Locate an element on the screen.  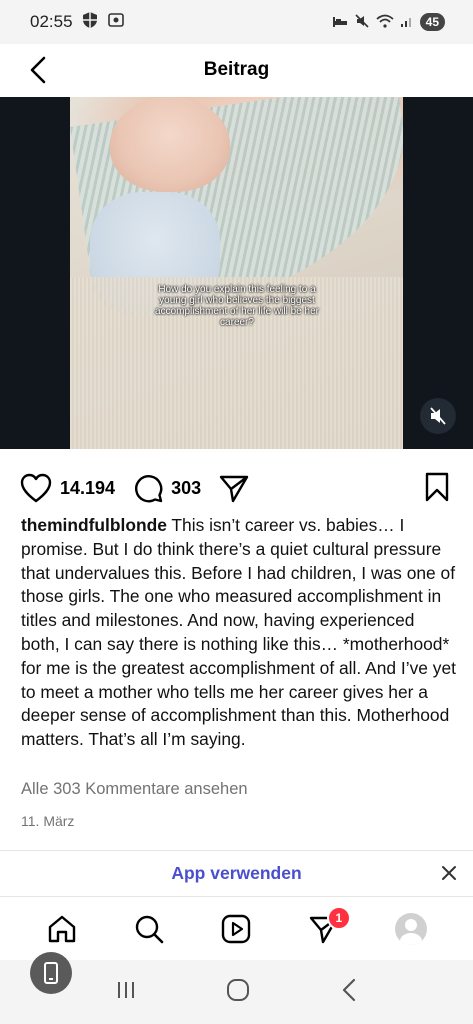
like-count: 14.194 is located at coordinates (88, 487).